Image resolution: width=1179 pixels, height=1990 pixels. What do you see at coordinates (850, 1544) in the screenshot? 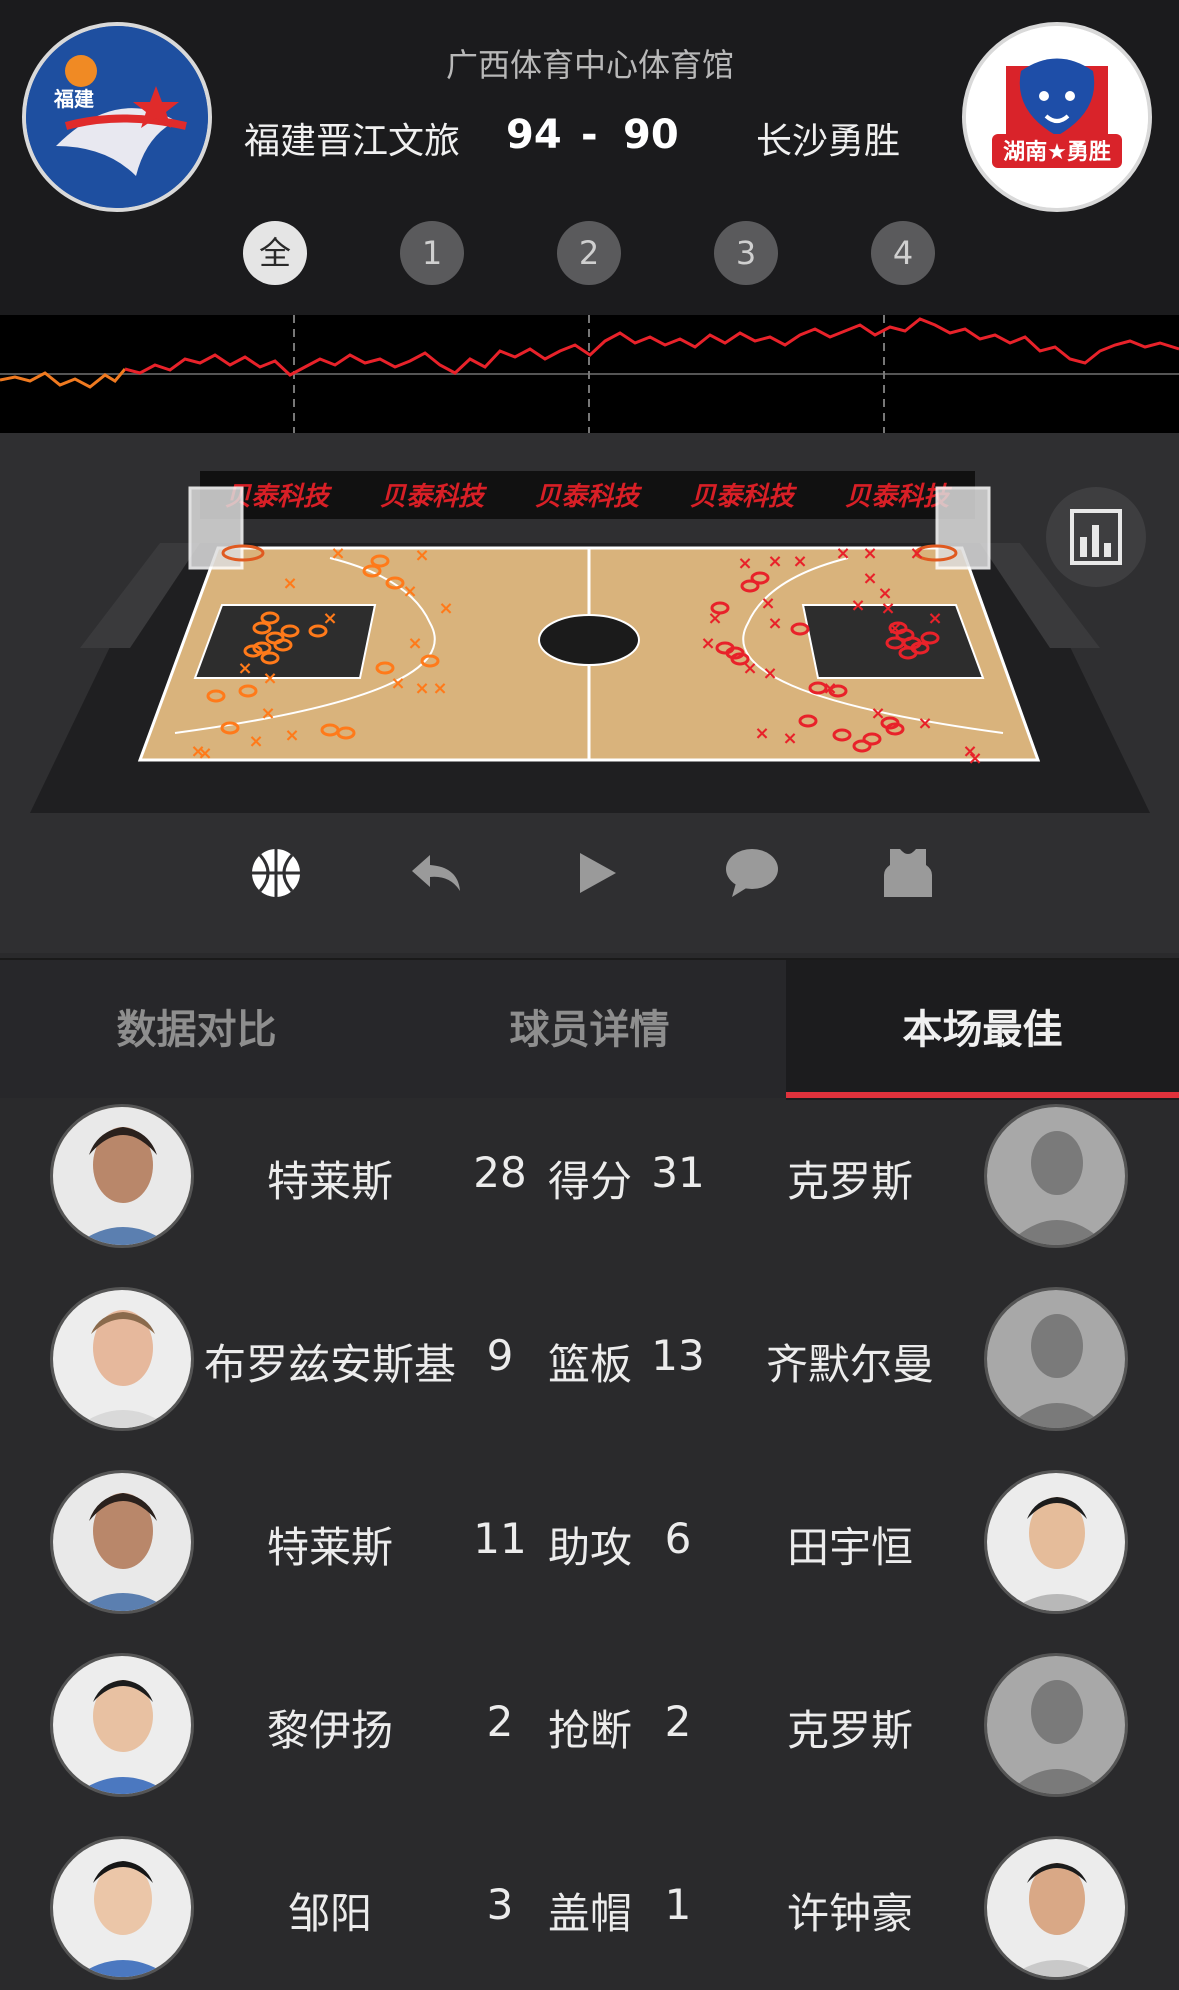
I see `away-player-name: 田宇恒` at bounding box center [850, 1544].